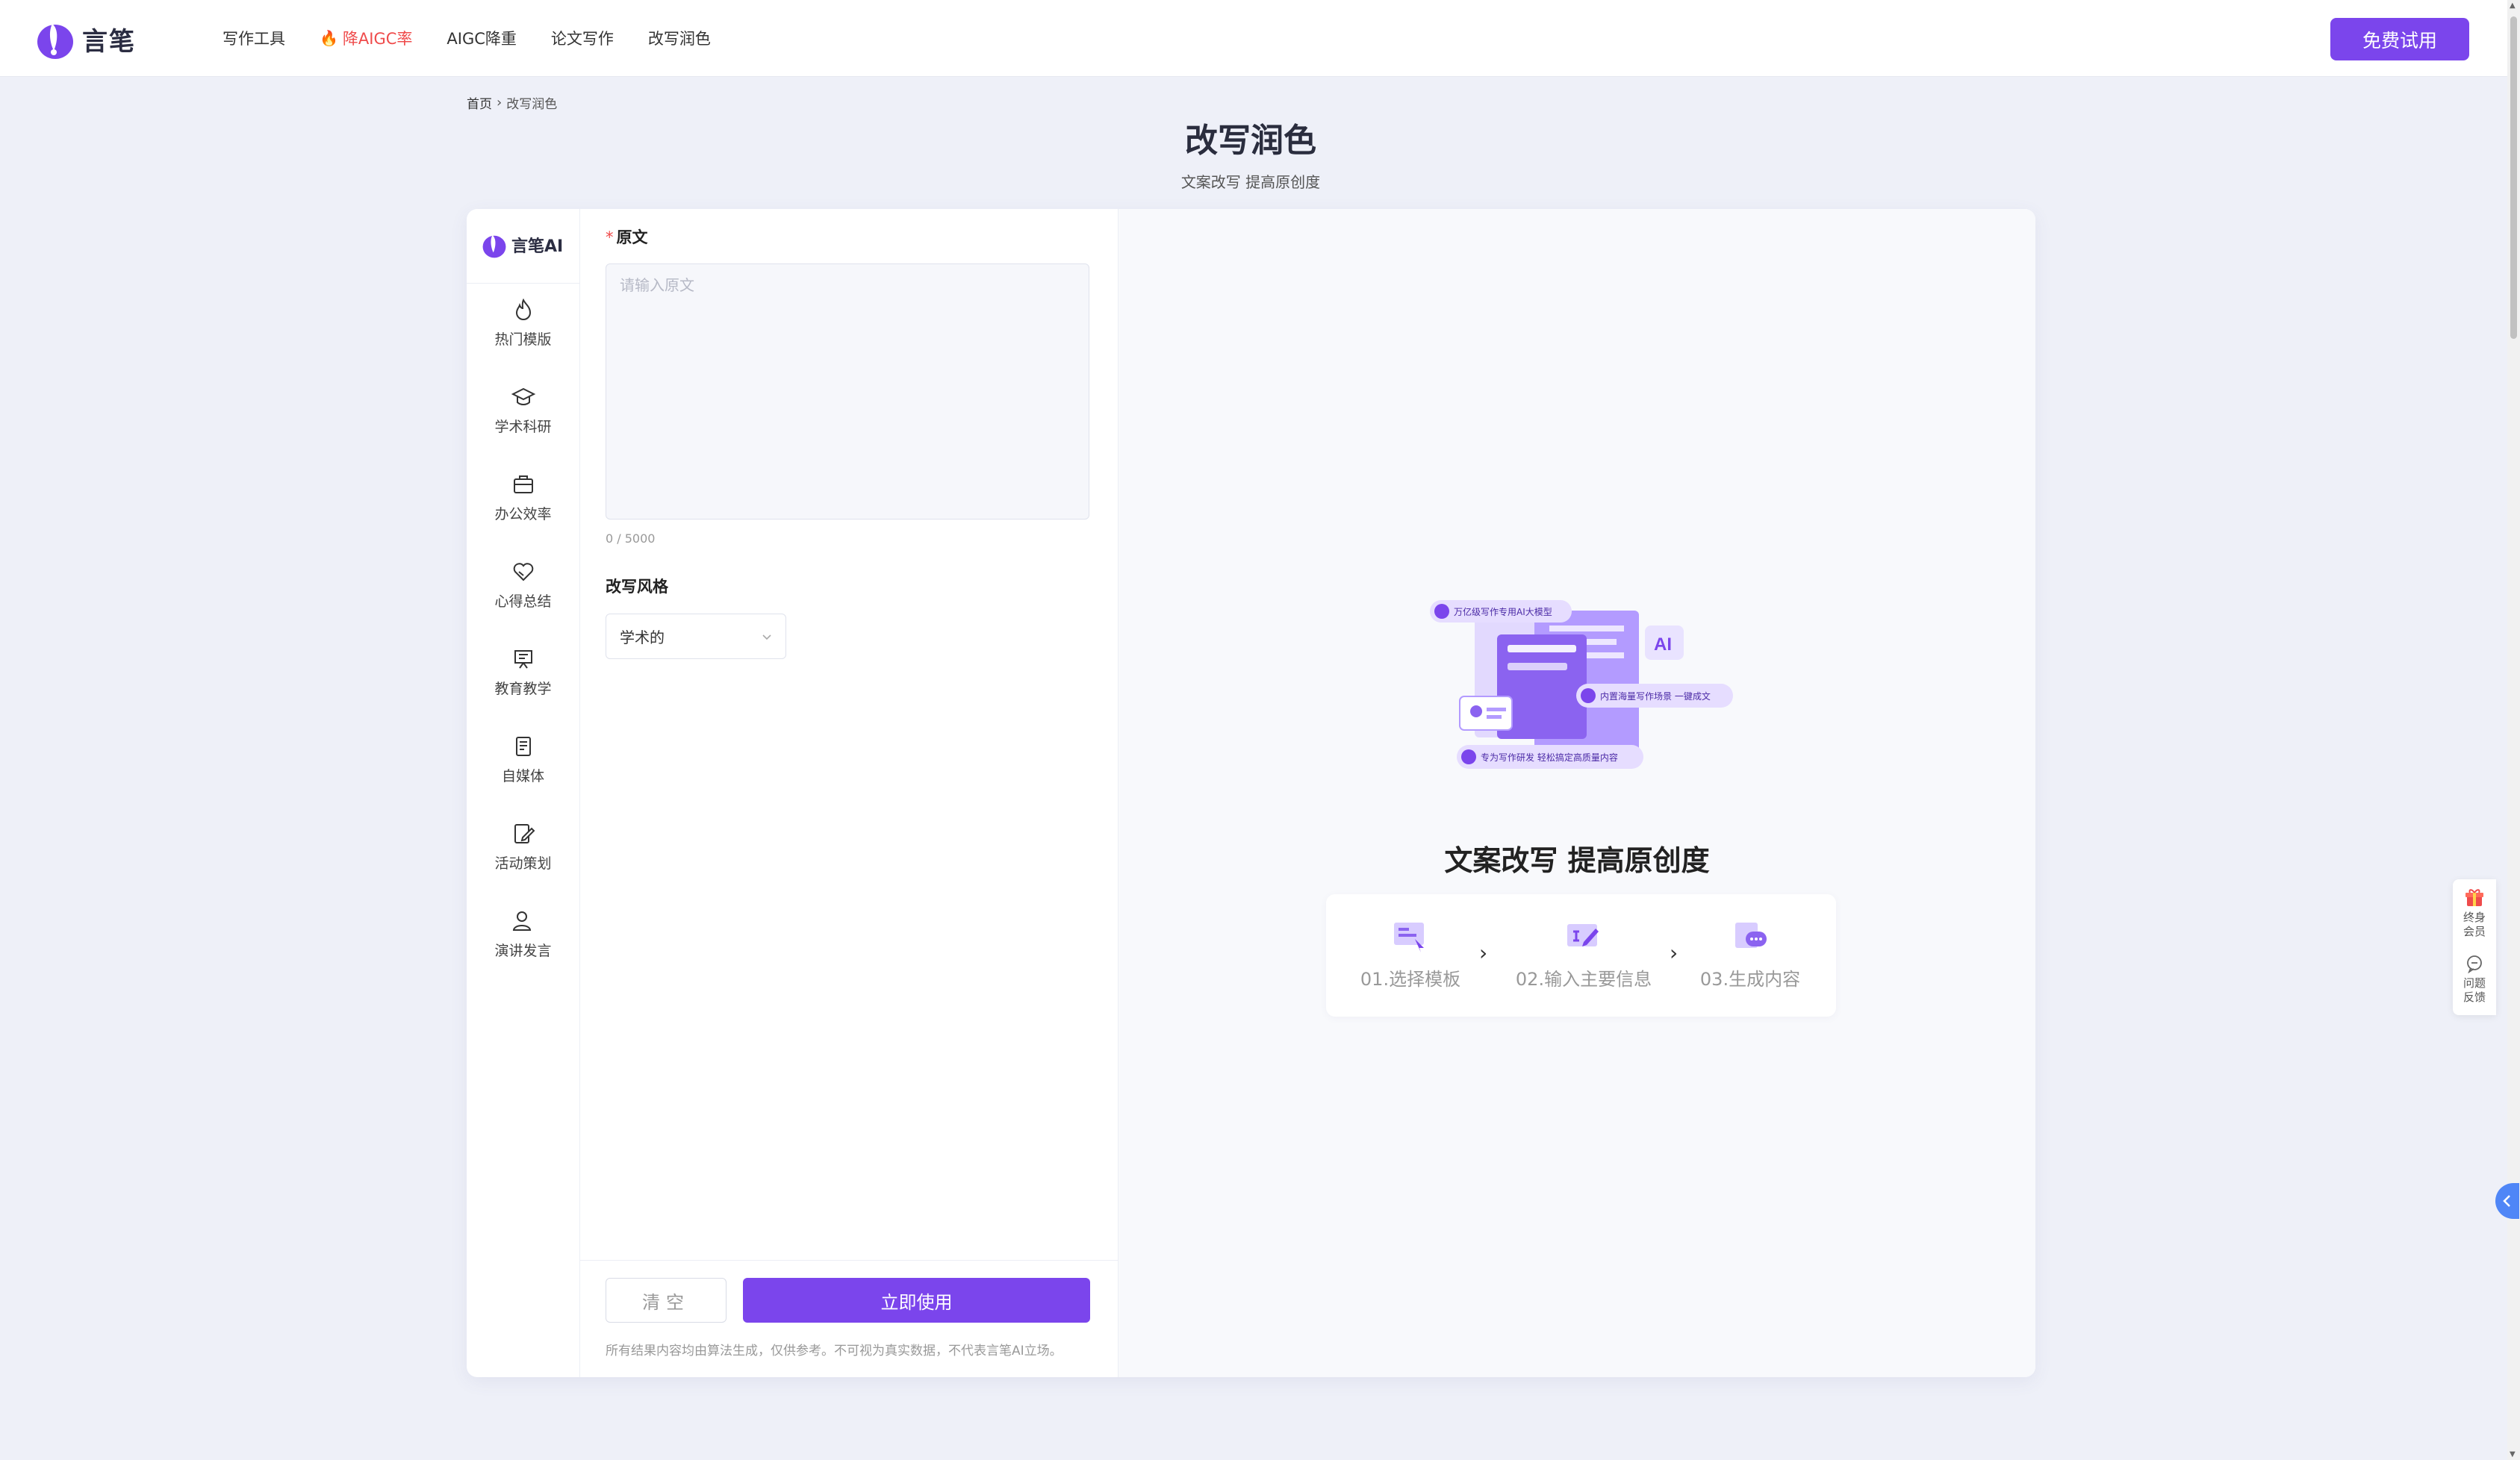 This screenshot has height=1460, width=2520. What do you see at coordinates (582, 38) in the screenshot?
I see `nav-paper-writing: 论文写作` at bounding box center [582, 38].